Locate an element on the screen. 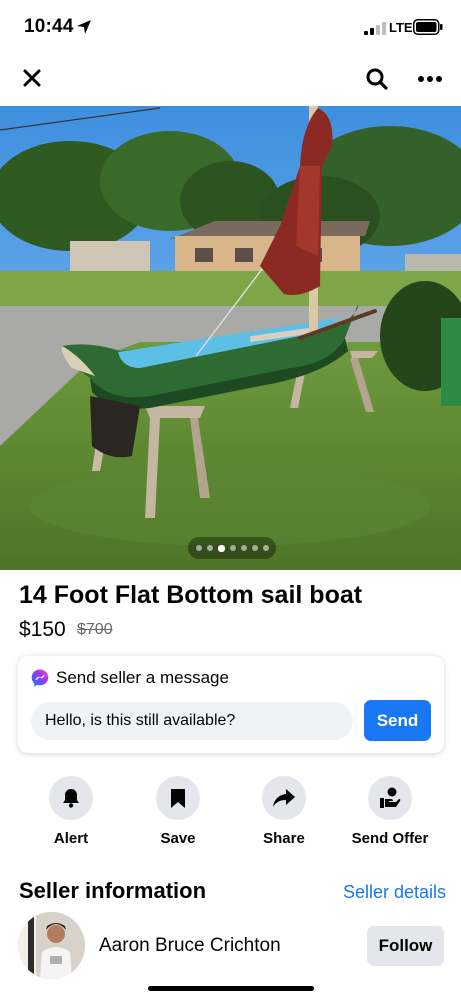  bell-icon is located at coordinates (71, 798).